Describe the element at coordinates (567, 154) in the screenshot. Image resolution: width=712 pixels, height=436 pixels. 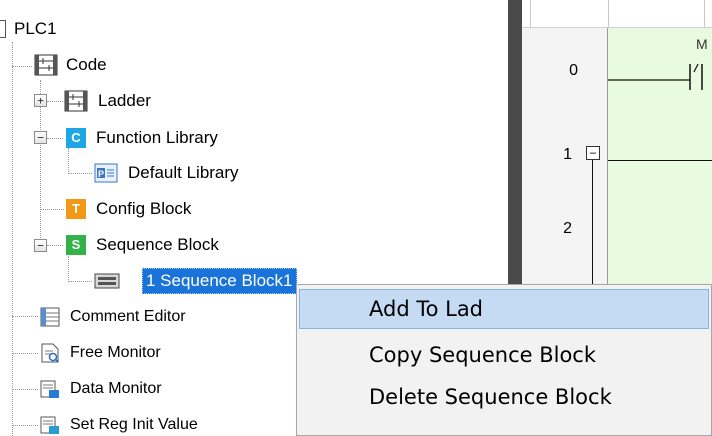
I see `rung-number: 1` at that location.